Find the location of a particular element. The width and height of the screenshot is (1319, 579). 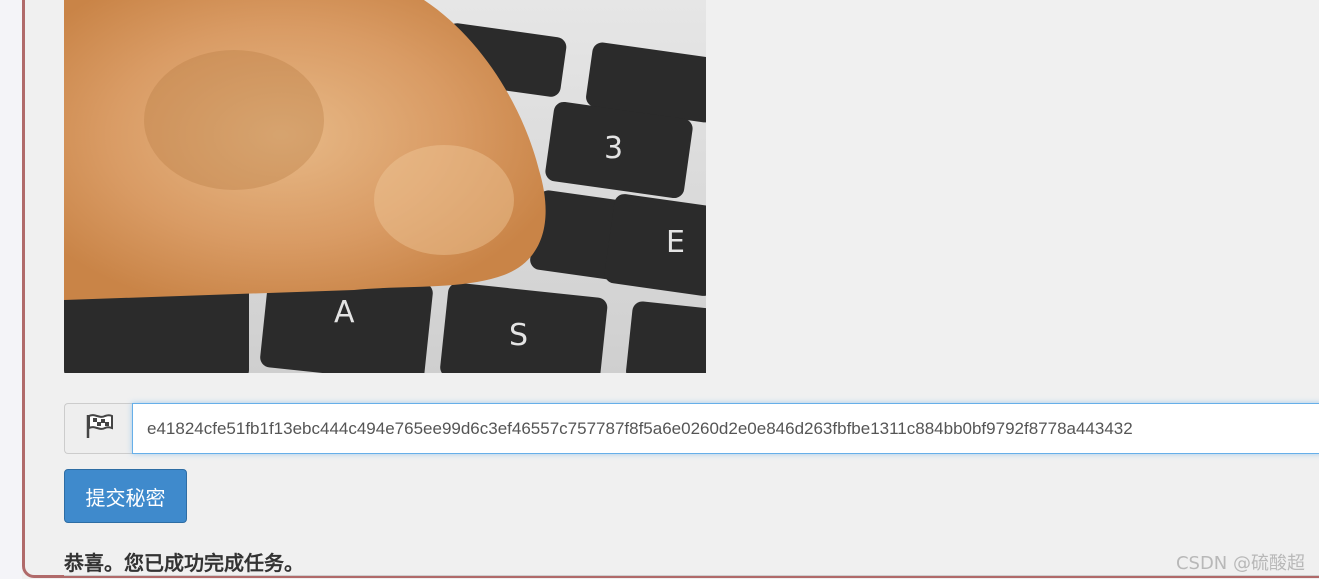

secret-input-group is located at coordinates (691, 428).